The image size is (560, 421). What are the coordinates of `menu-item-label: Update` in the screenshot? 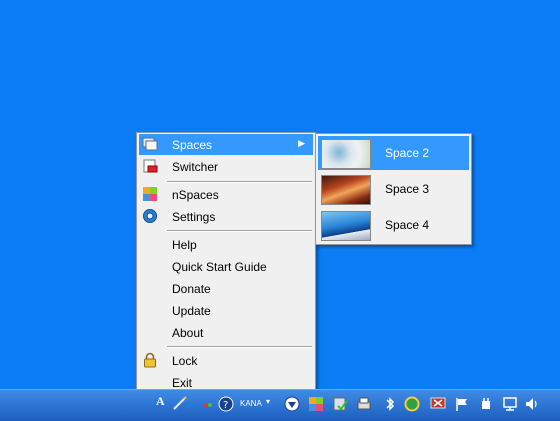 It's located at (191, 311).